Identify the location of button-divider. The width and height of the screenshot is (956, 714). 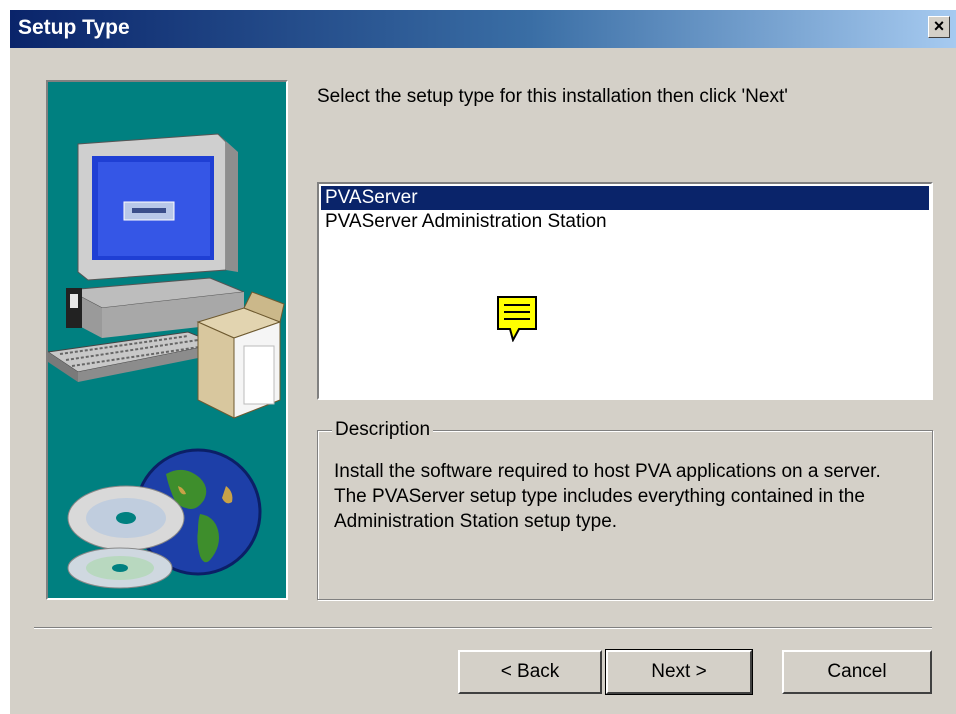
(483, 628).